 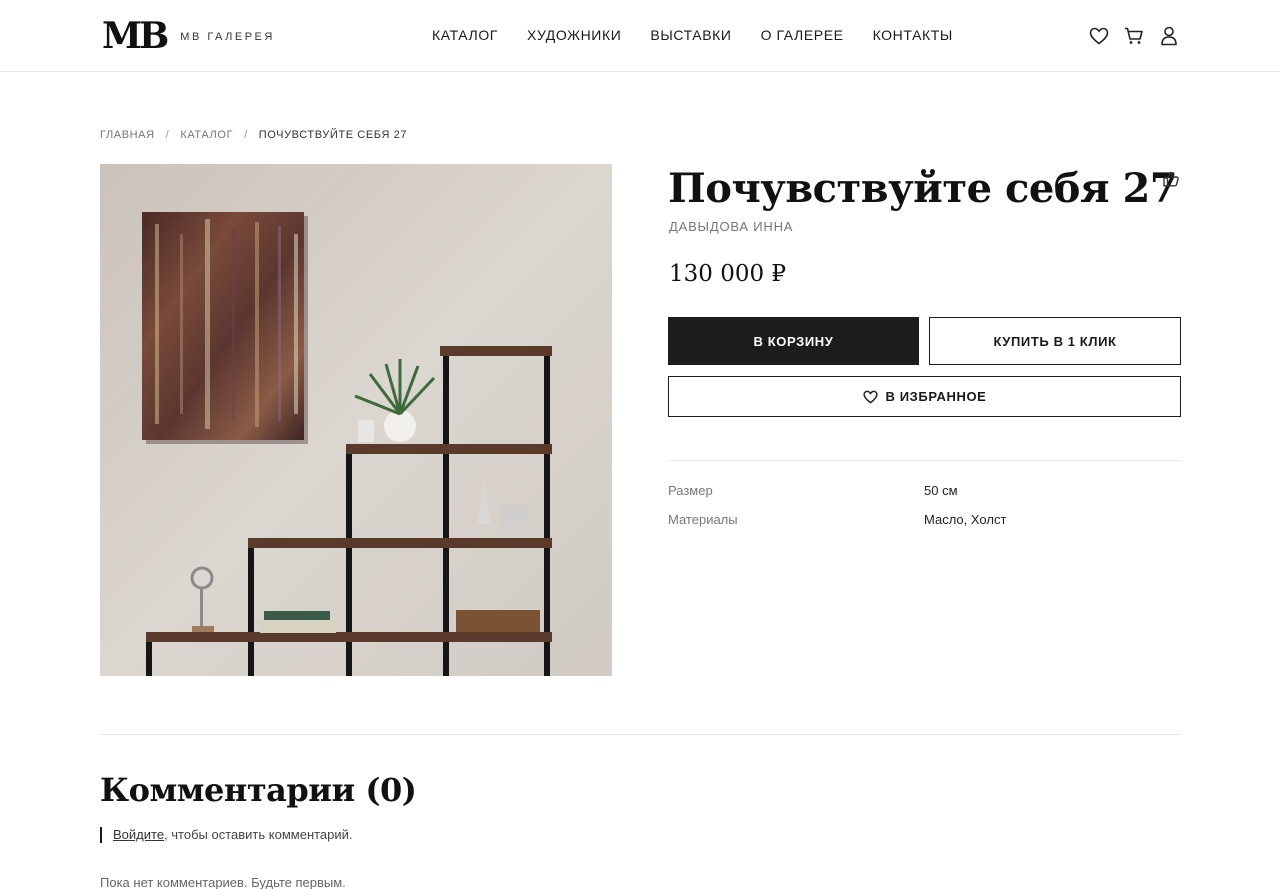 I want to click on nav-item-contacts: КОНТАКТЫ, so click(x=913, y=35).